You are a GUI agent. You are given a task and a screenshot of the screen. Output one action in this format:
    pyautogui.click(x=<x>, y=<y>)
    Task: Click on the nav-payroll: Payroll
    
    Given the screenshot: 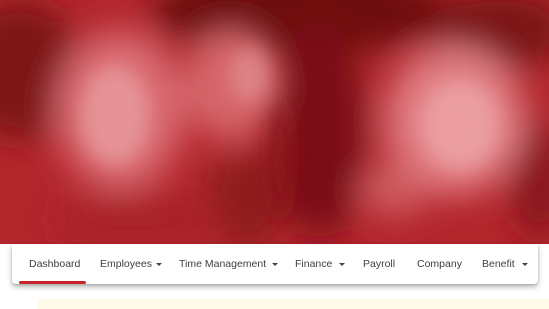 What is the action you would take?
    pyautogui.click(x=379, y=264)
    